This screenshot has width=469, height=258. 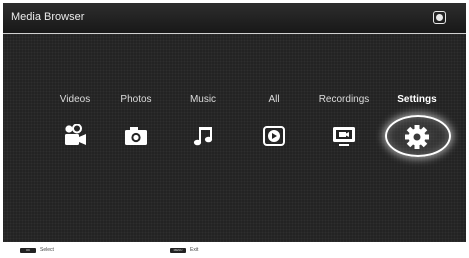 What do you see at coordinates (48, 17) in the screenshot?
I see `page-title: Media Browser` at bounding box center [48, 17].